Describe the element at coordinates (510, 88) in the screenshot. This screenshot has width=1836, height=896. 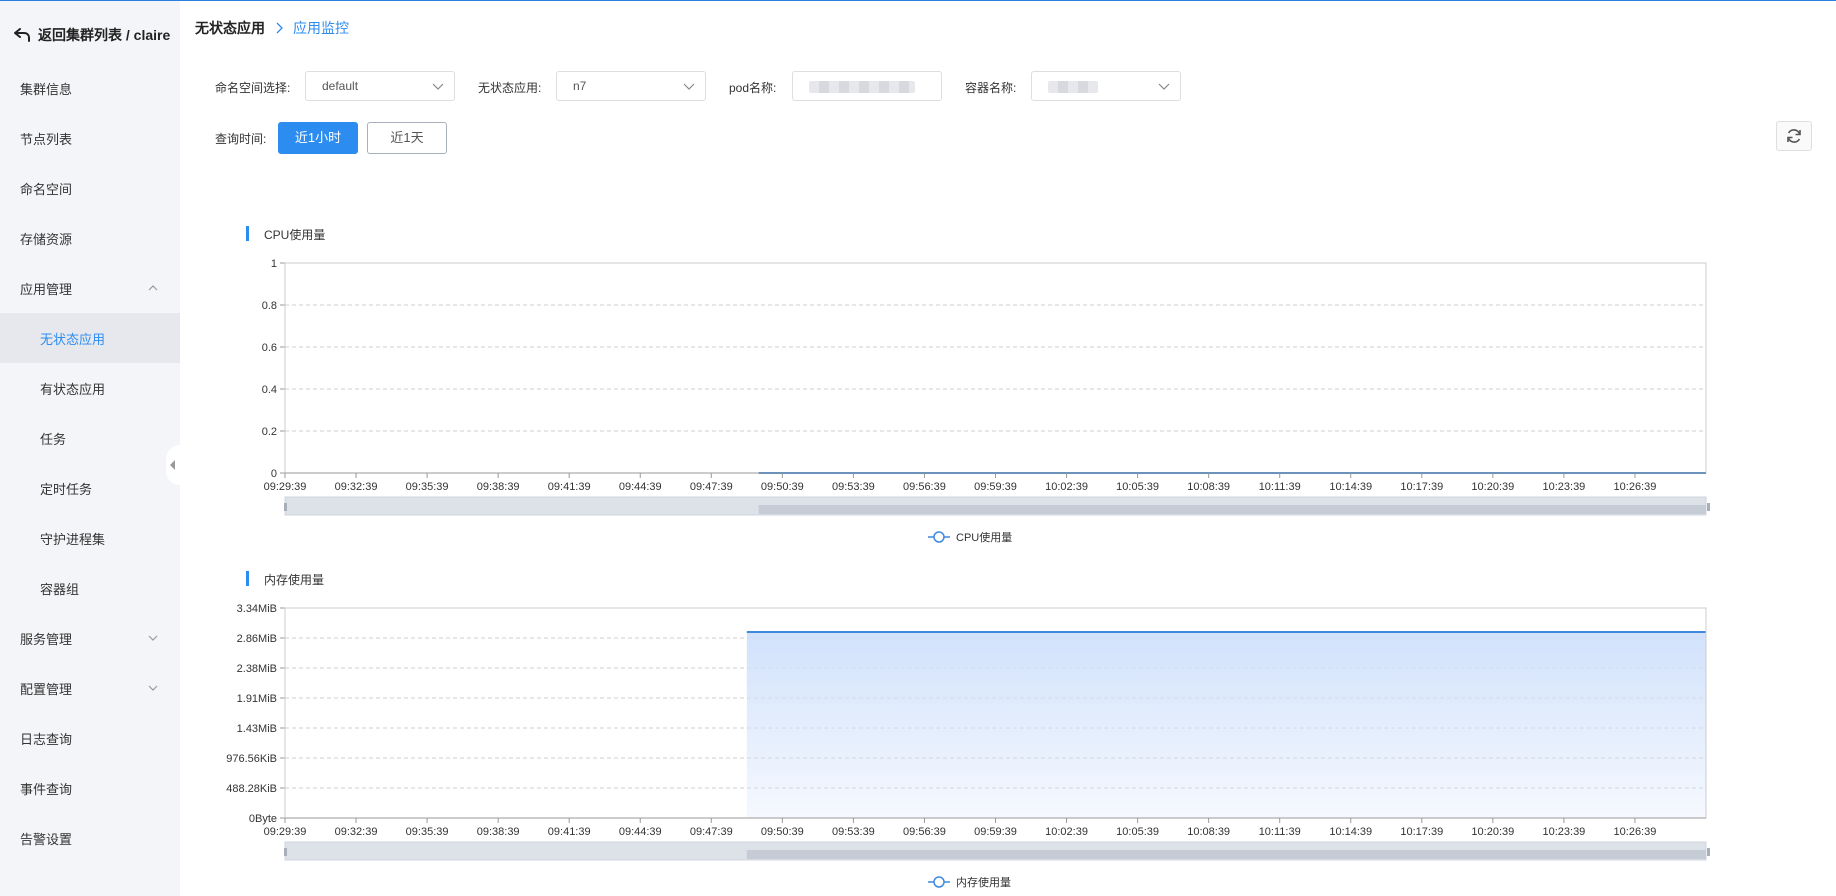
I see `stateless-app-label: 无状态应用:` at that location.